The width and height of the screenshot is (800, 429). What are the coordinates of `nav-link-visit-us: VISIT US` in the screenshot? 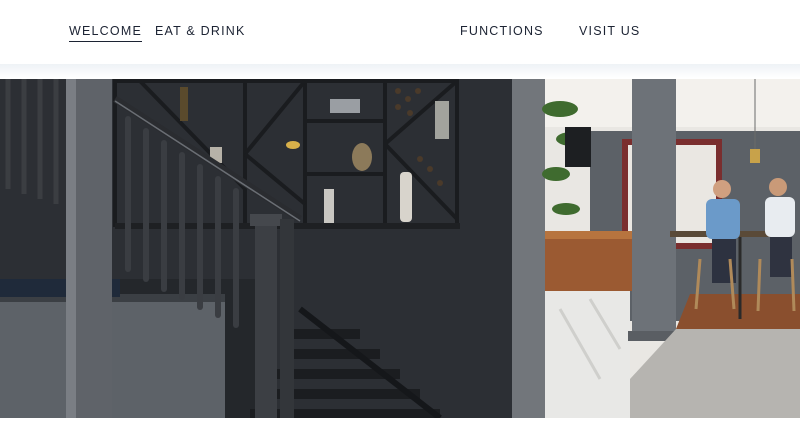 It's located at (609, 31).